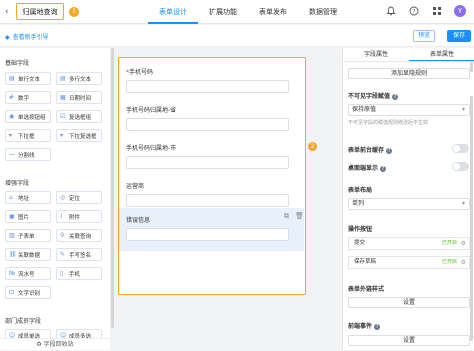 This screenshot has width=474, height=351. What do you see at coordinates (460, 166) in the screenshot?
I see `desktop-display-toggle` at bounding box center [460, 166].